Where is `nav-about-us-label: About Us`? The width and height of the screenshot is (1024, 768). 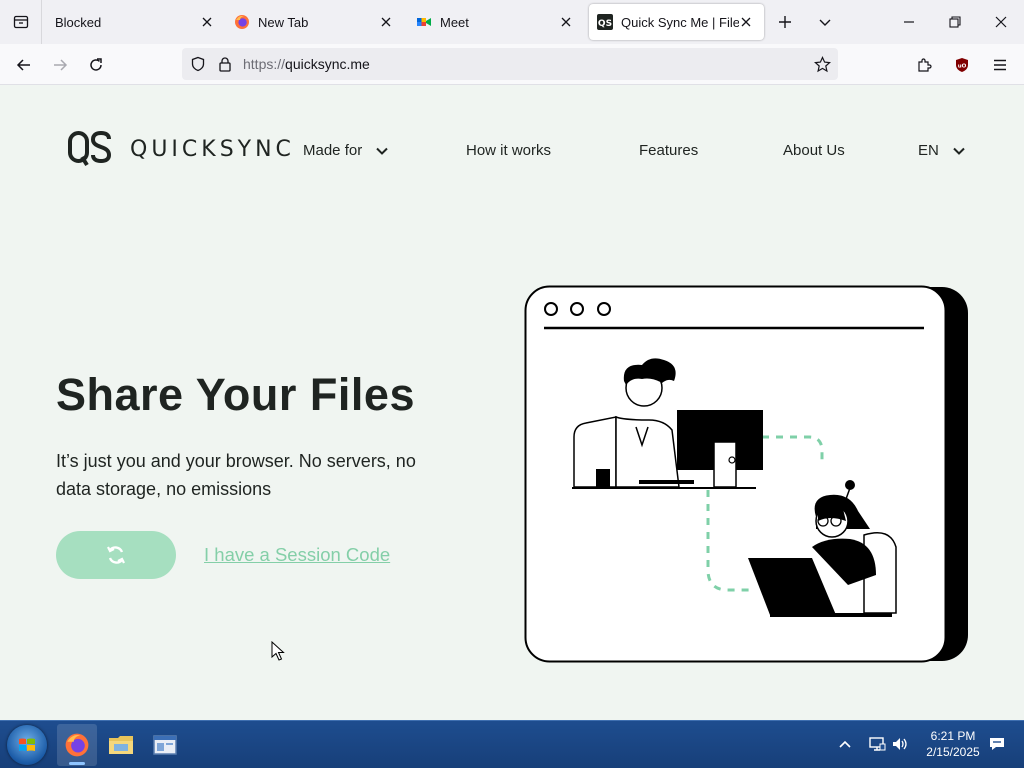
nav-about-us-label: About Us is located at coordinates (814, 150).